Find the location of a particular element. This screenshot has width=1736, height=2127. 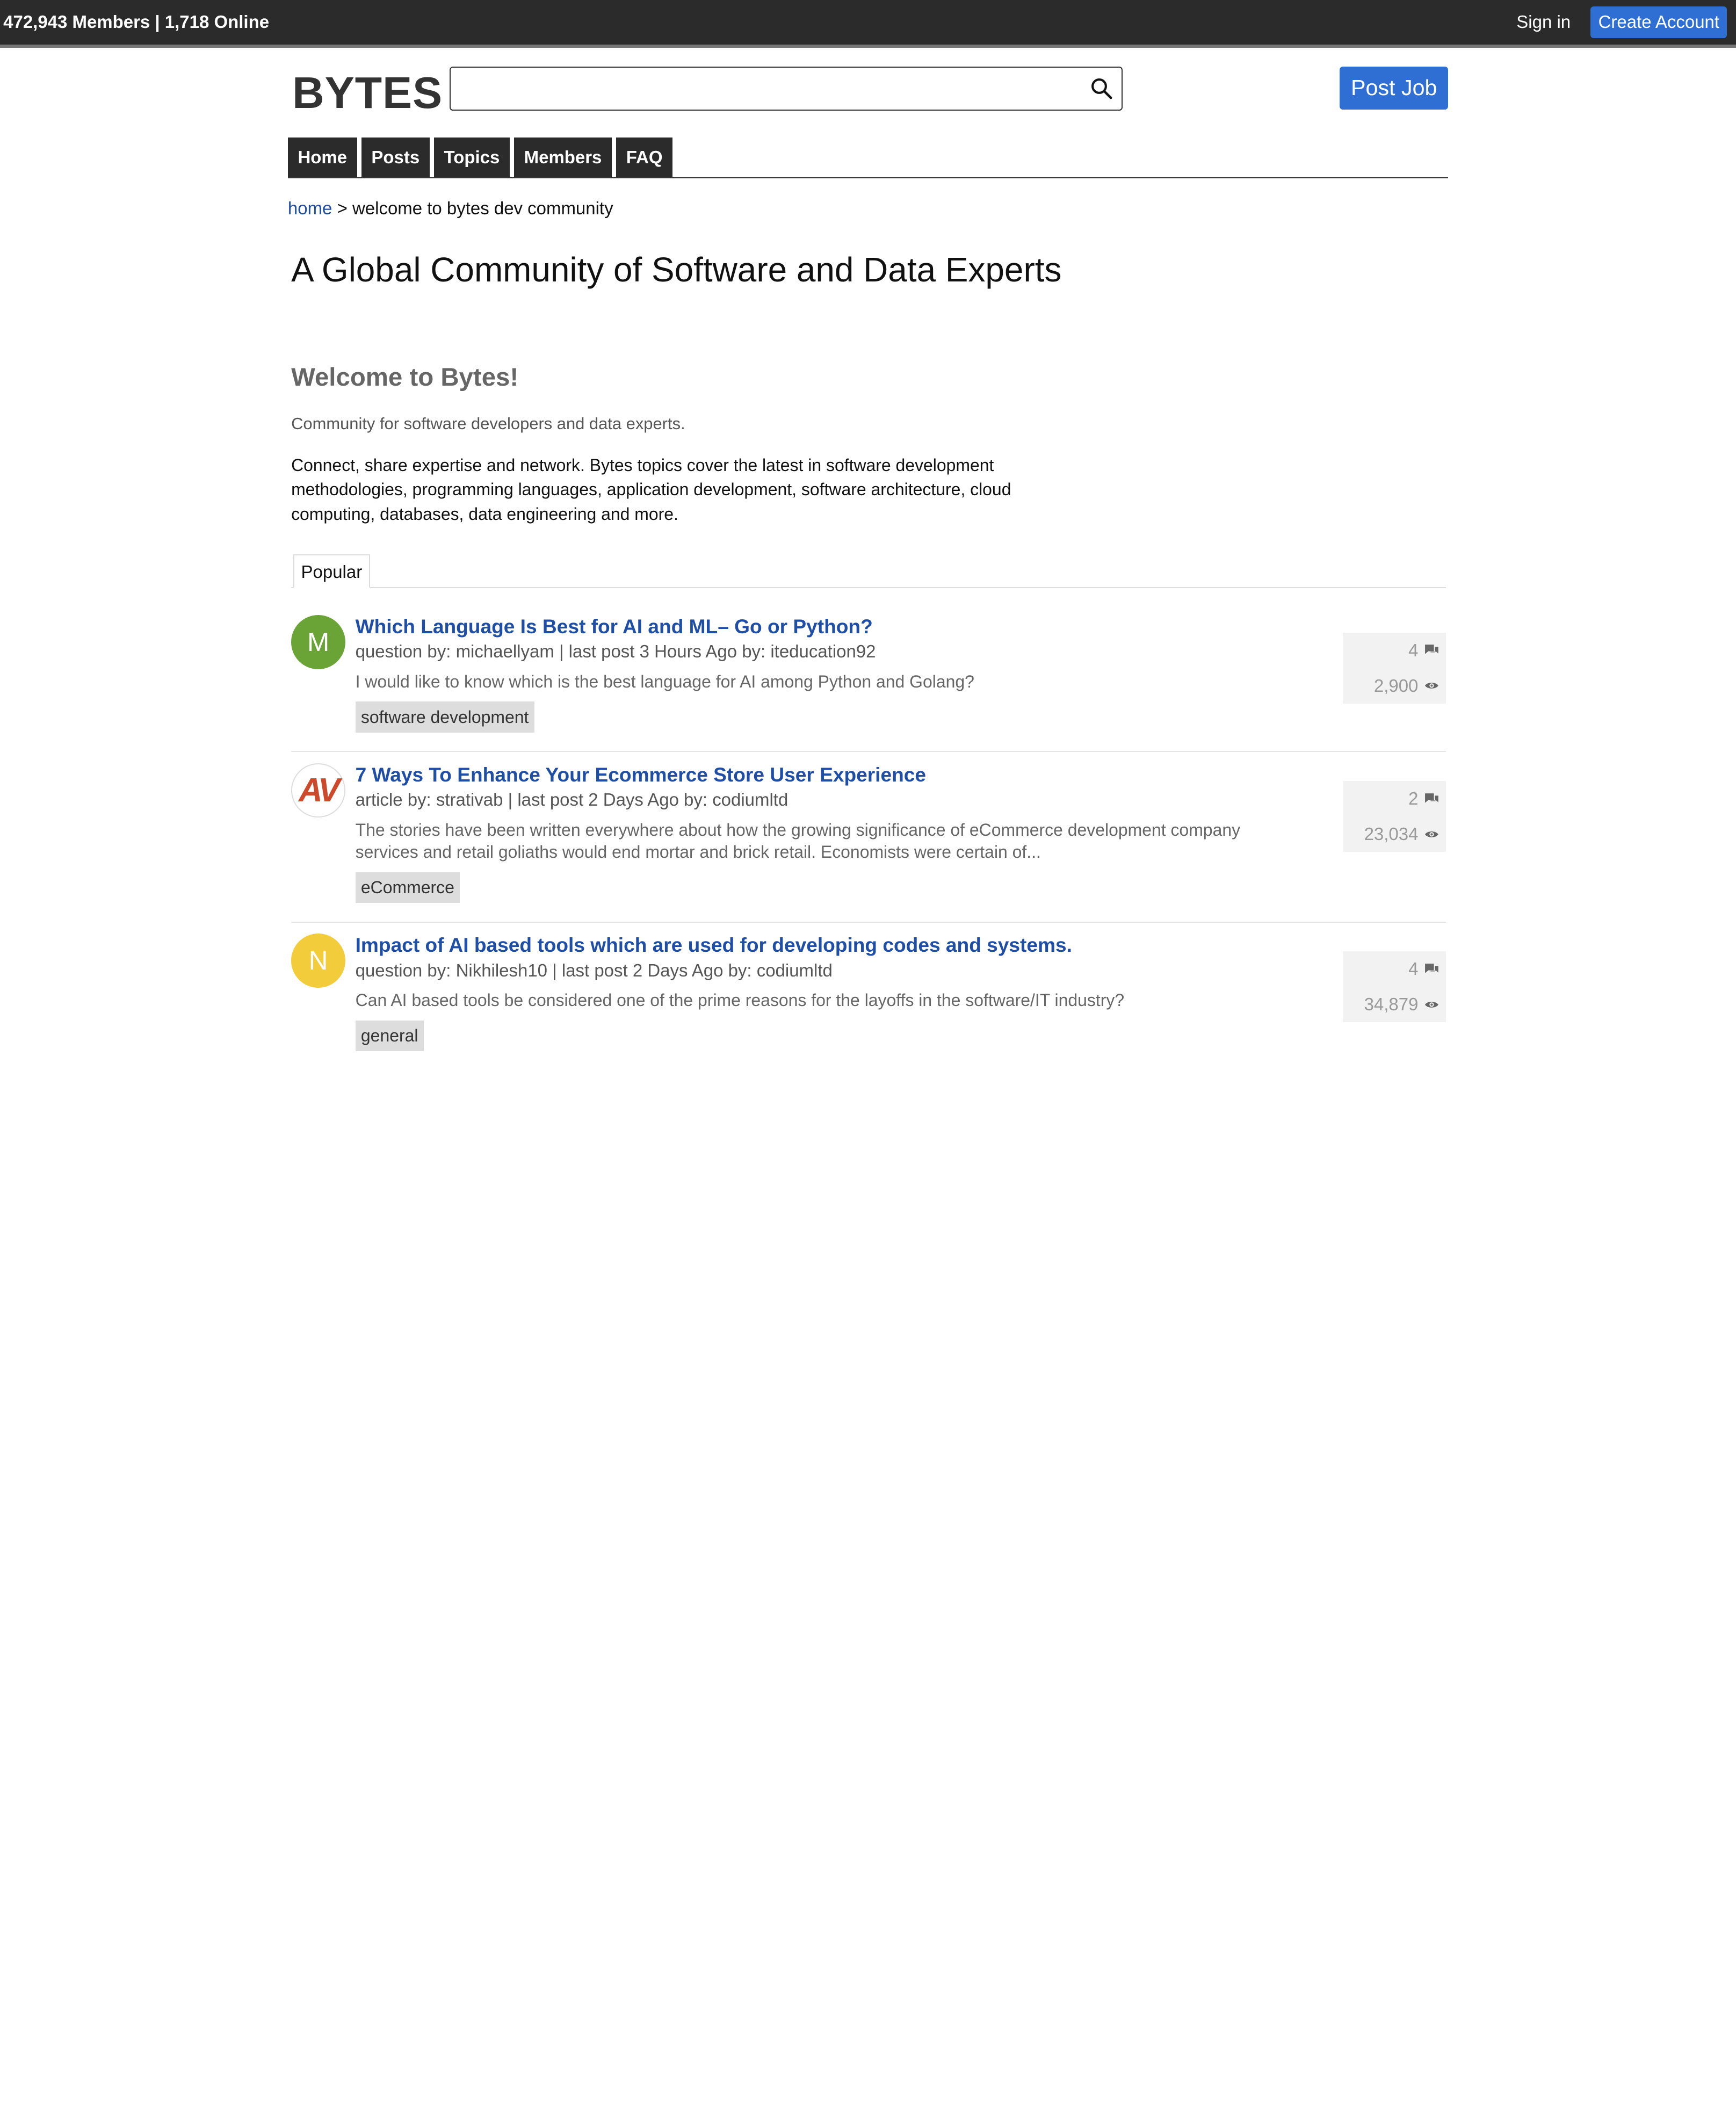

reply-count: 2 is located at coordinates (1413, 798).